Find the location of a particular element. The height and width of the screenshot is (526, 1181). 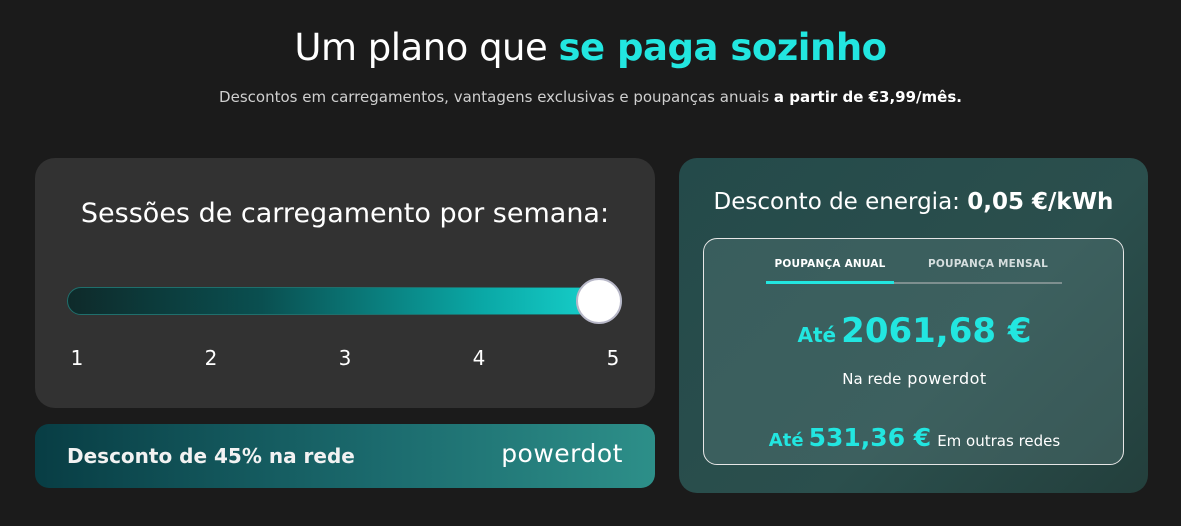

slider-tick: 2 is located at coordinates (211, 358).